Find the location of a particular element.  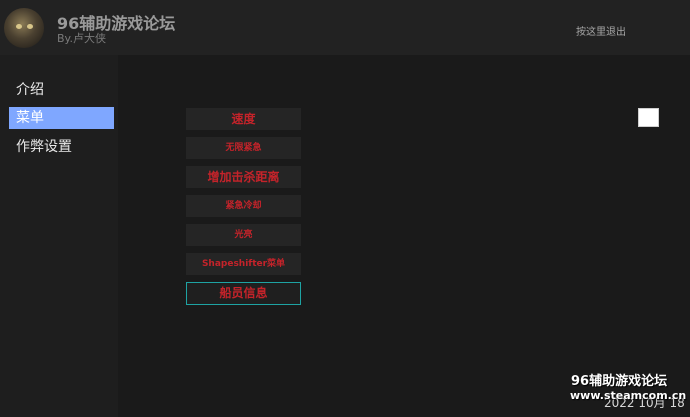

avatar-eye-left is located at coordinates (19, 26).